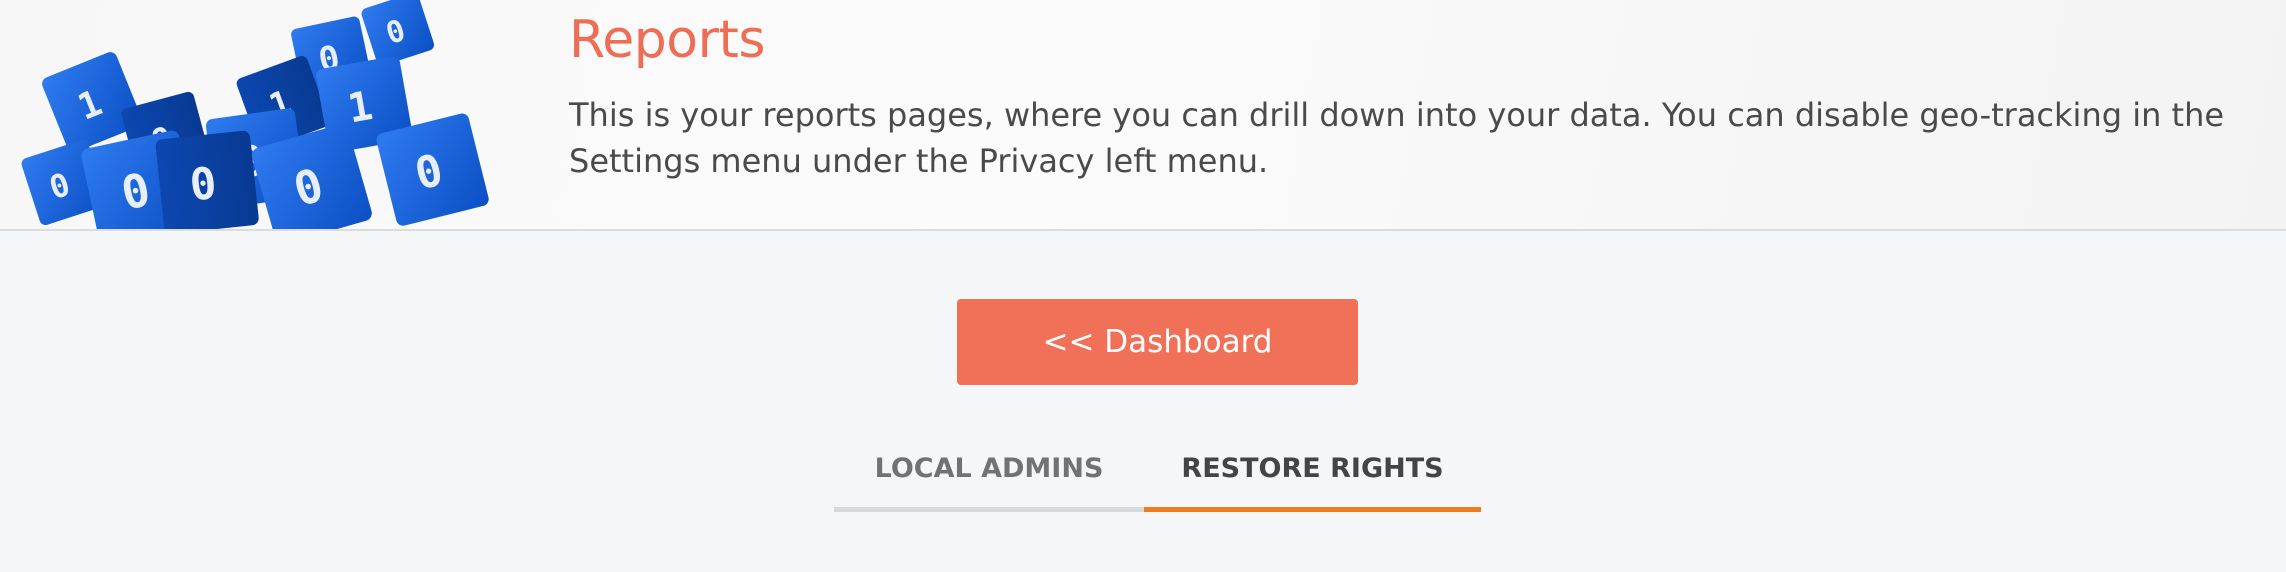  What do you see at coordinates (255, 114) in the screenshot?
I see `binary-cubes-image: 0 0 1 1 1 0 0 0 0 0` at bounding box center [255, 114].